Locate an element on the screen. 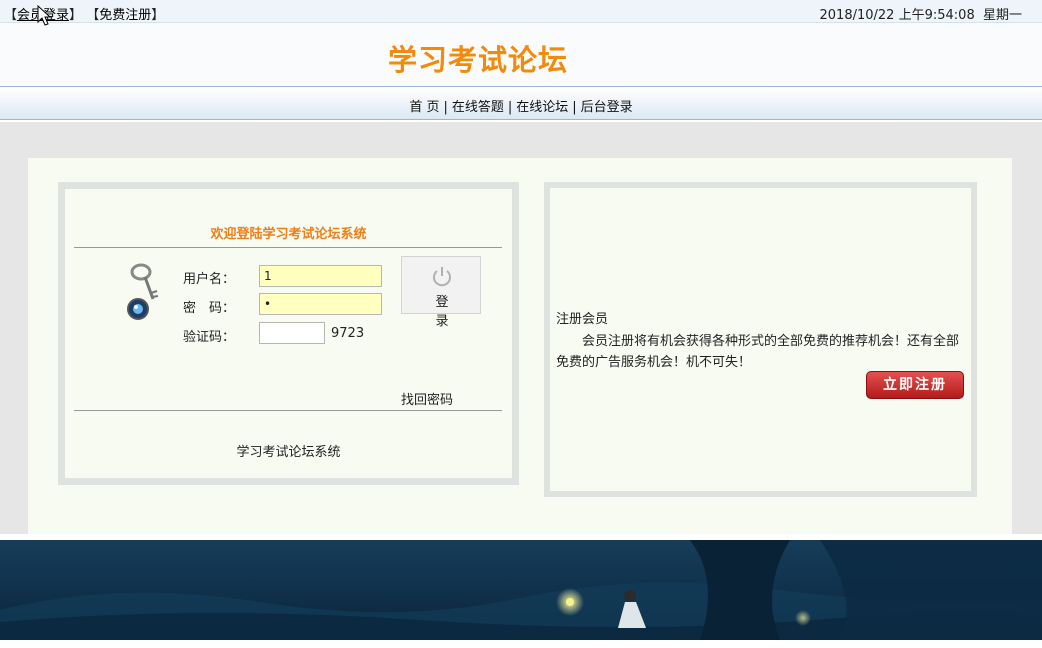  key-icon is located at coordinates (143, 291).